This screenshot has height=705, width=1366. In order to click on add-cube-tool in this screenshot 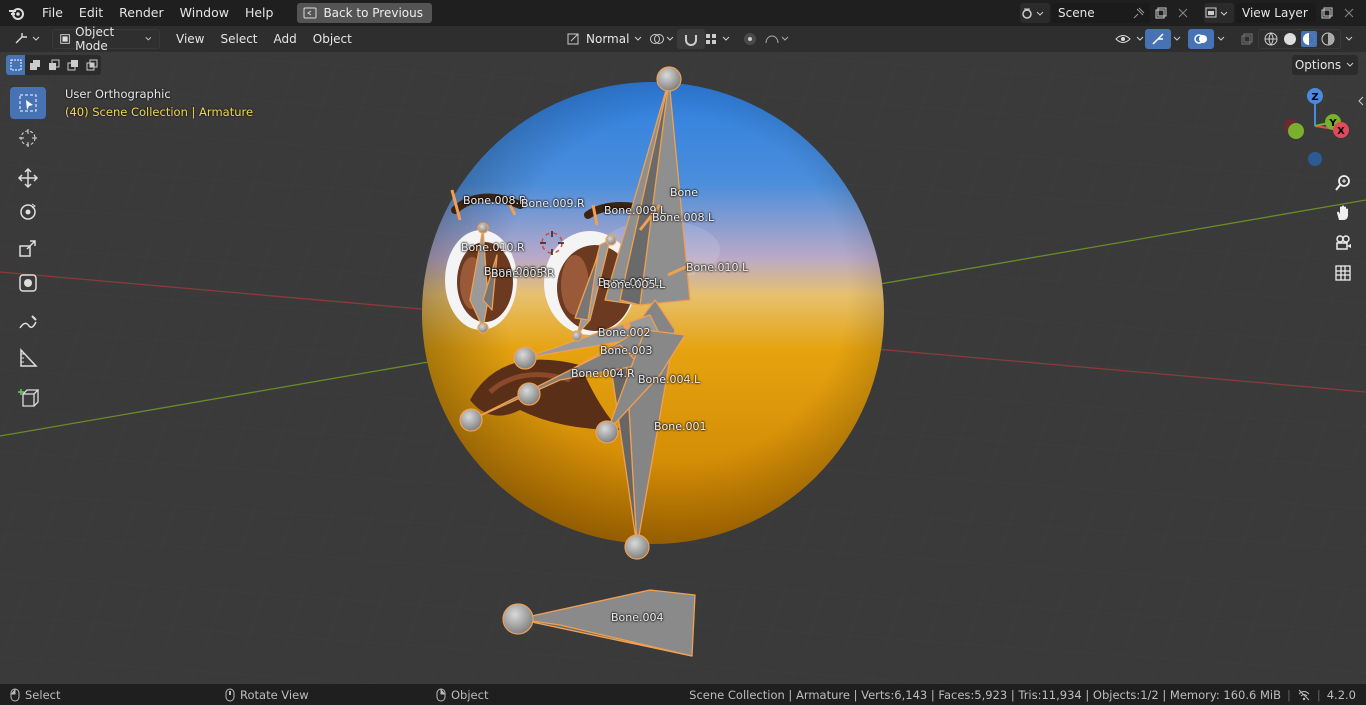, I will do `click(28, 398)`.